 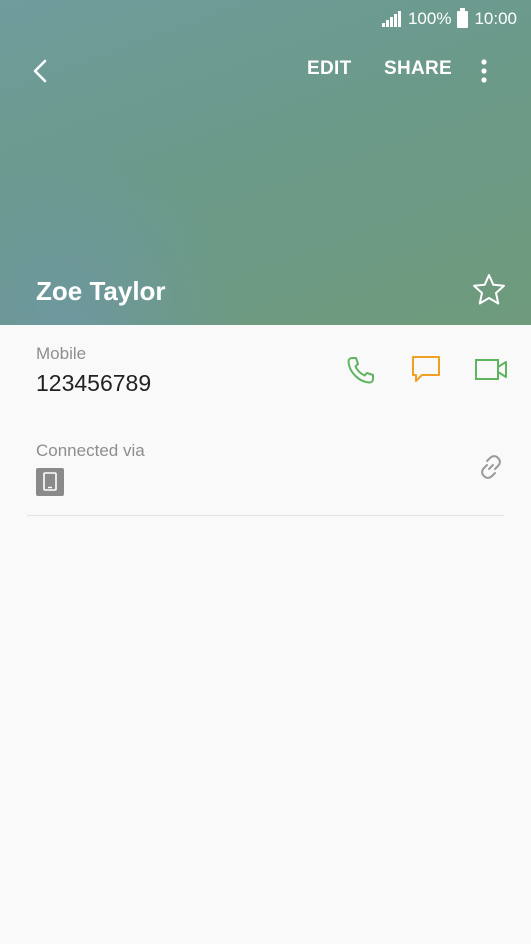 What do you see at coordinates (495, 18) in the screenshot?
I see `clock: 10:00` at bounding box center [495, 18].